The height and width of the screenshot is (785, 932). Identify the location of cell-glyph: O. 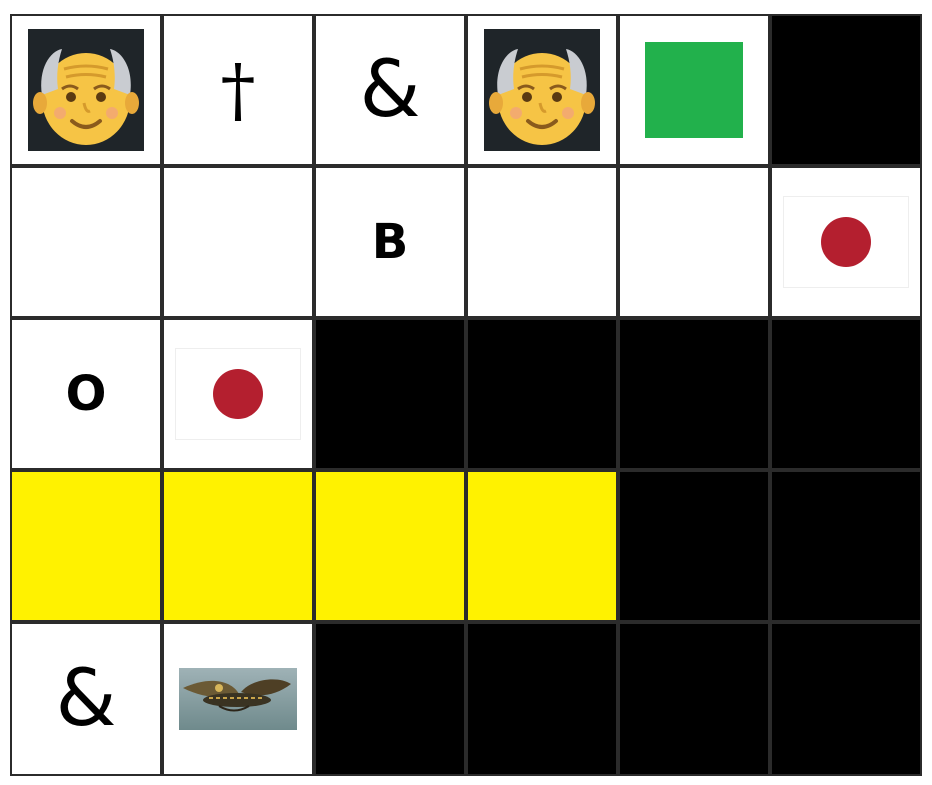
(86, 394).